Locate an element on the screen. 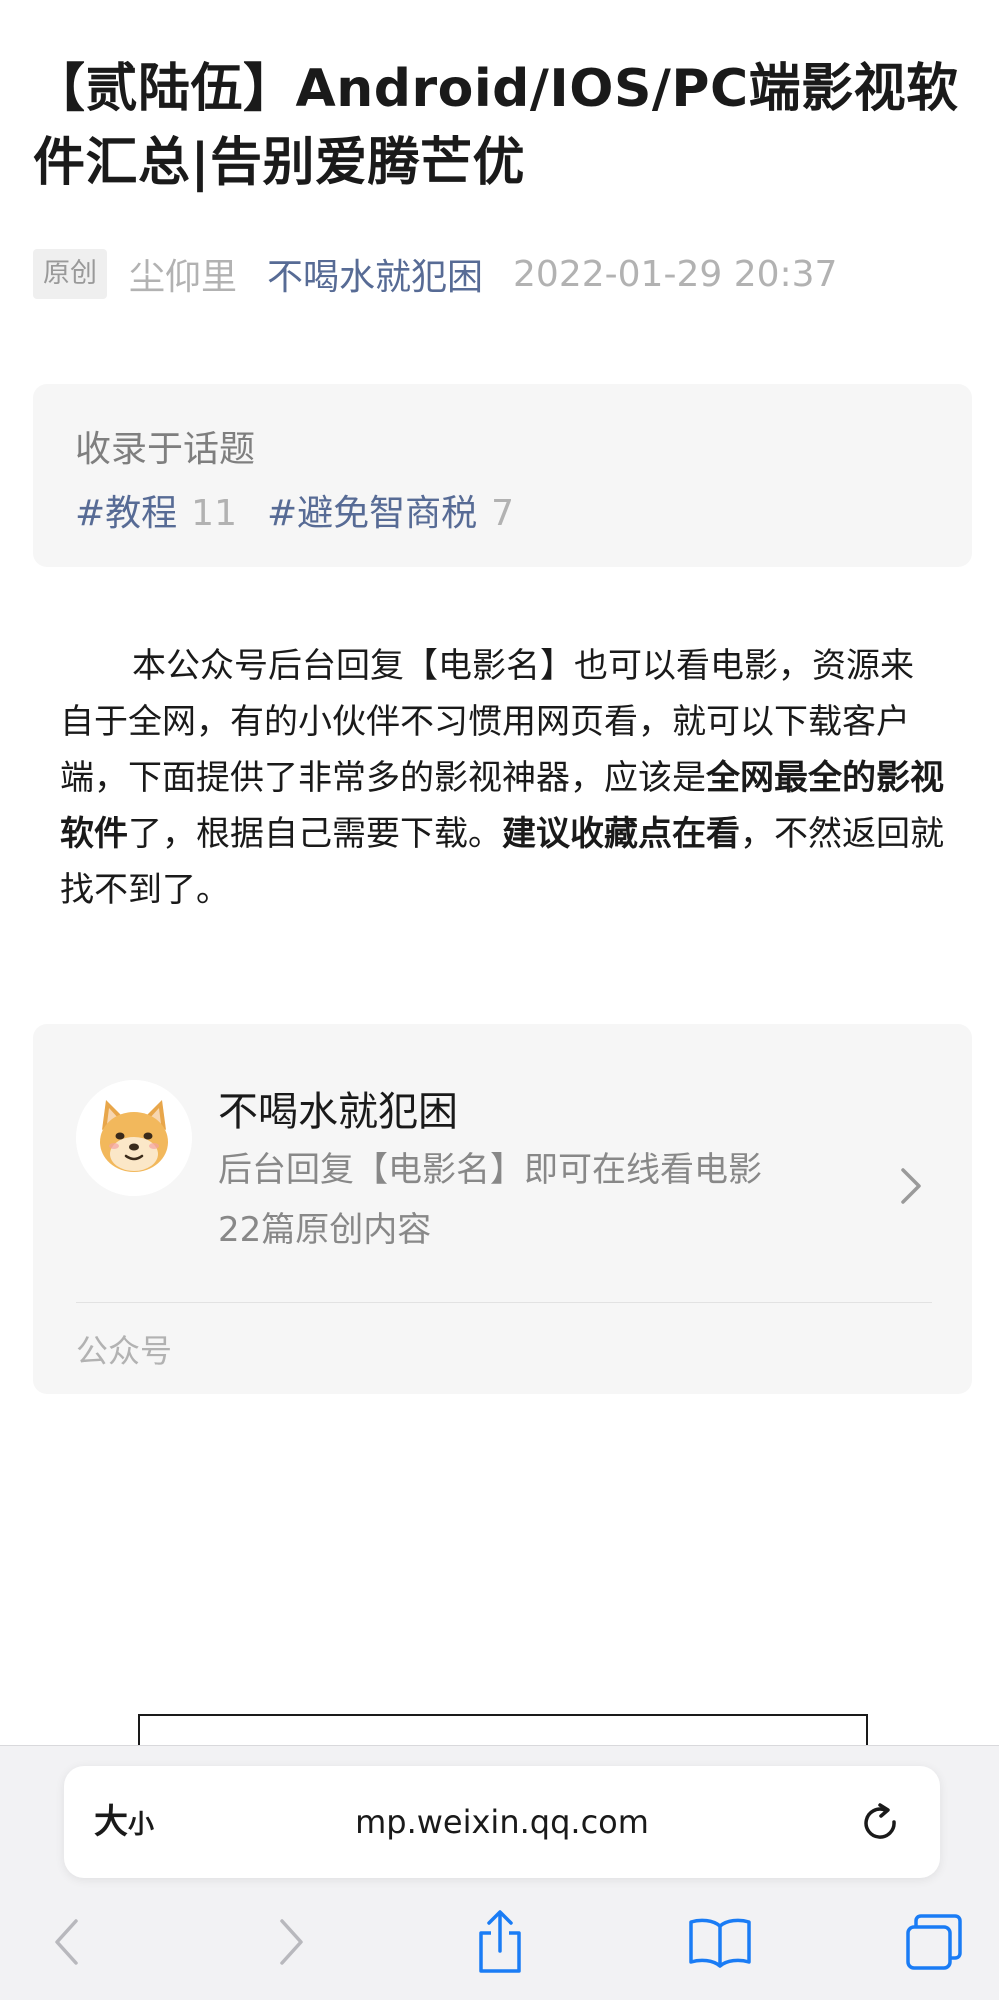 The width and height of the screenshot is (999, 2000). publish-date: 2022-01-29 20:37 is located at coordinates (675, 274).